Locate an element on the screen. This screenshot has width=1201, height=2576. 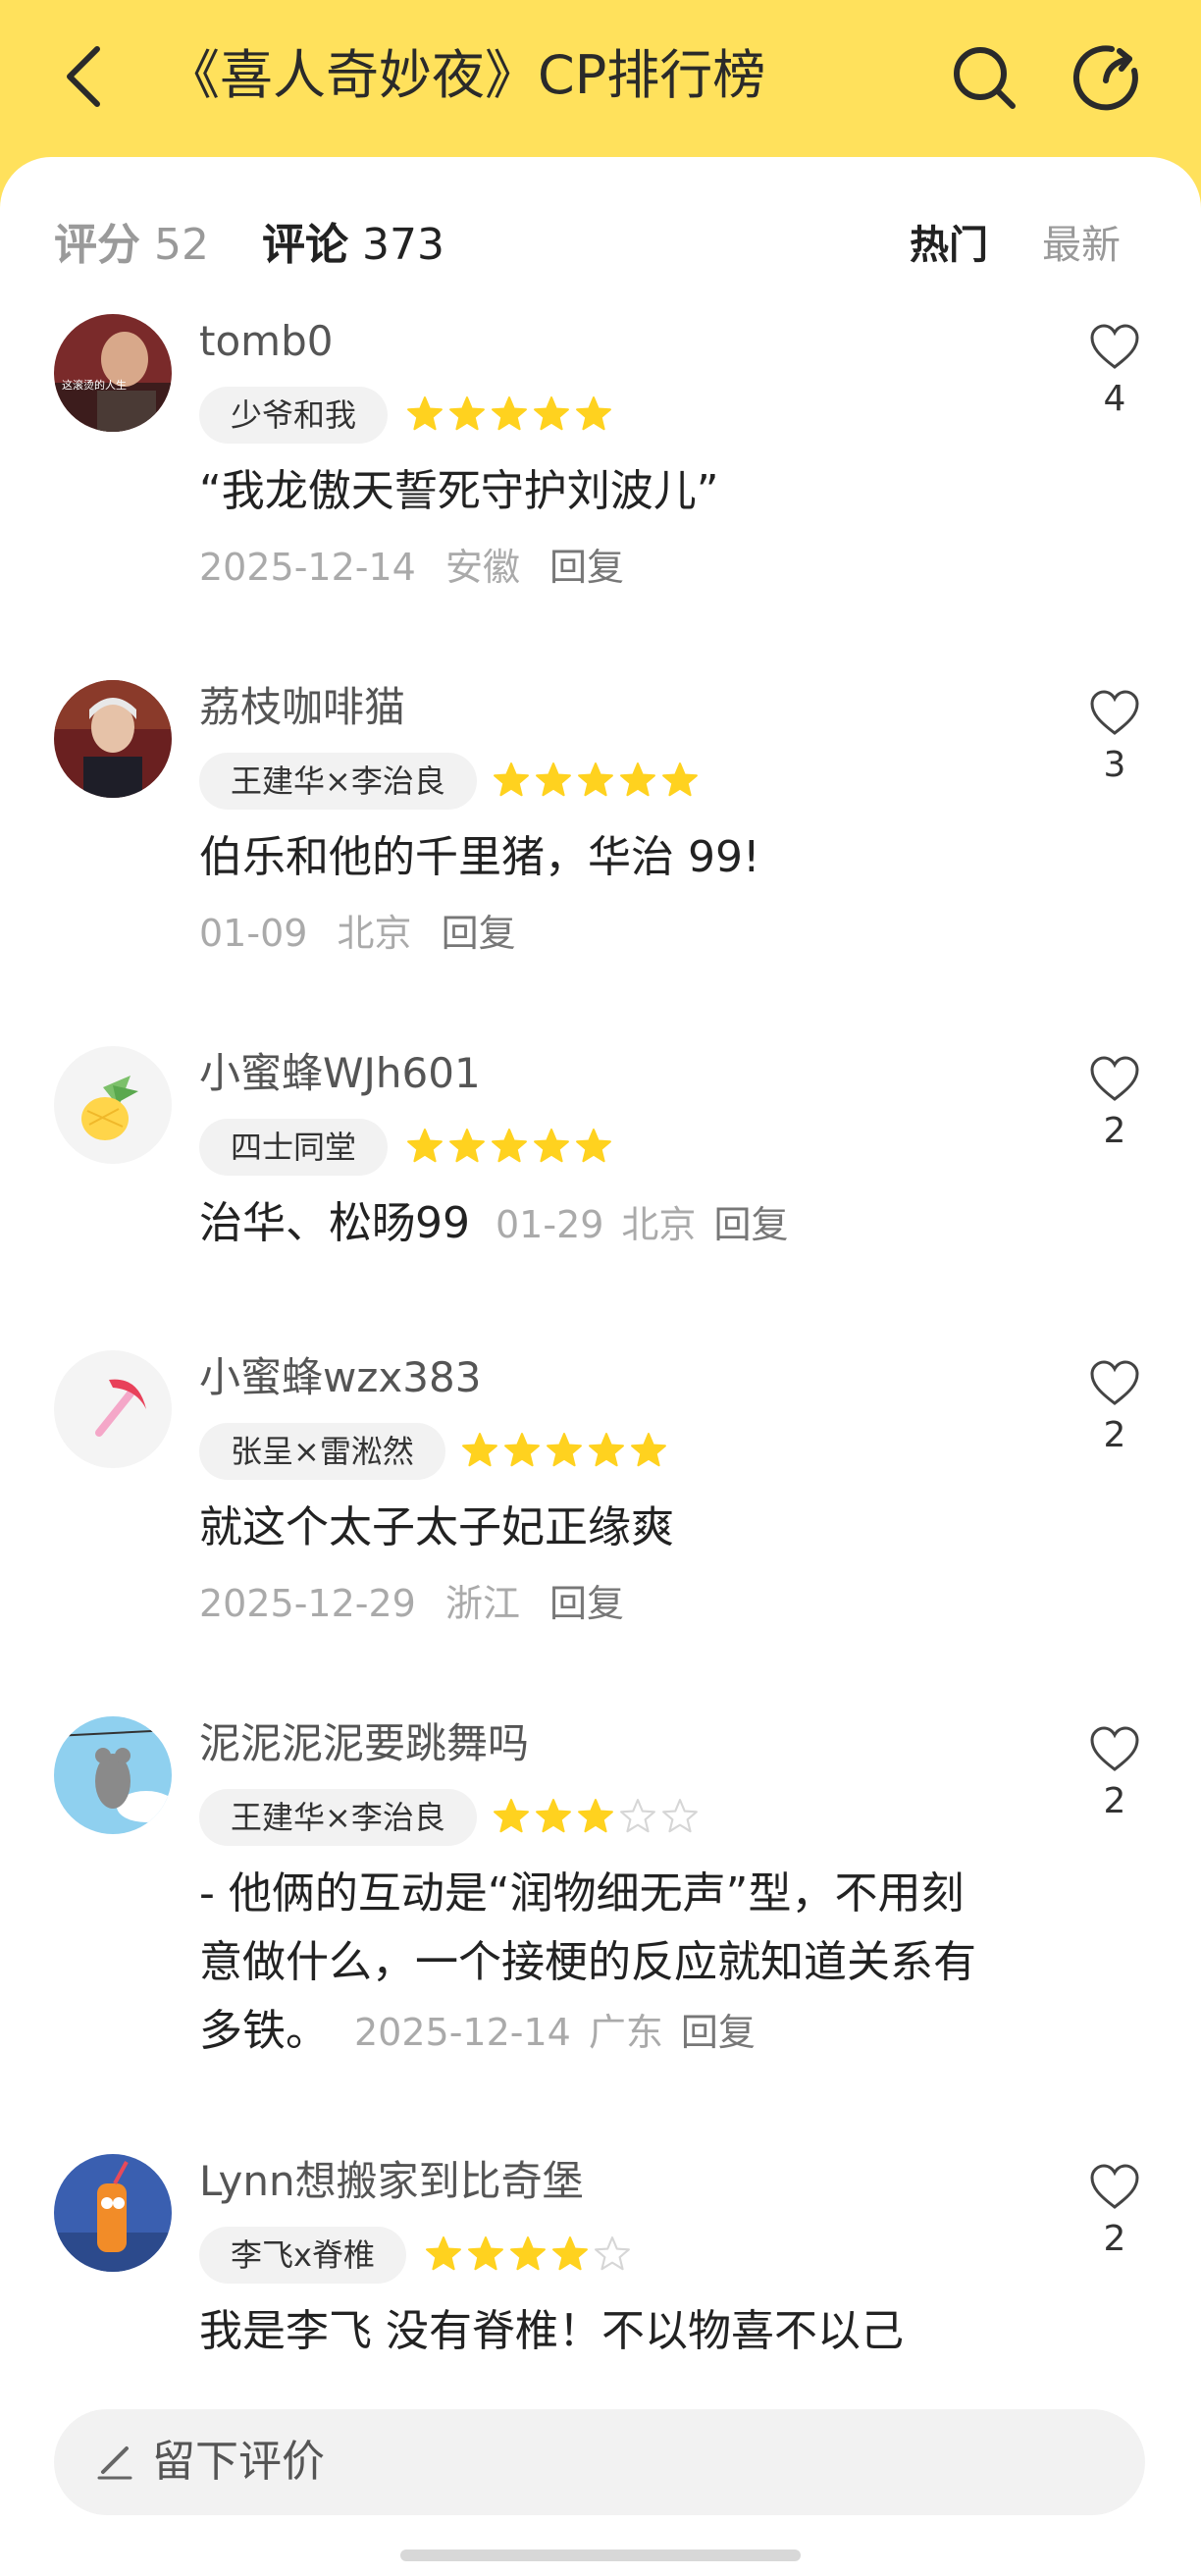
cp-tag: 李飞x脊椎 is located at coordinates (302, 2255).